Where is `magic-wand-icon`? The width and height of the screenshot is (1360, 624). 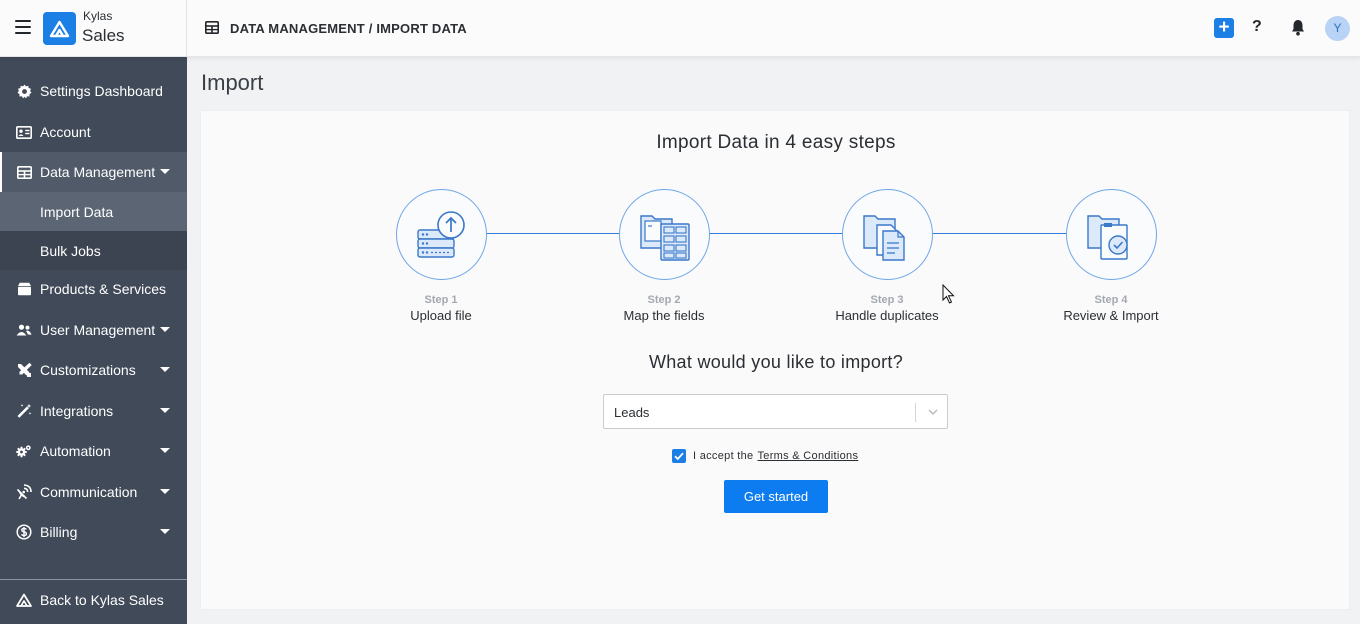 magic-wand-icon is located at coordinates (24, 411).